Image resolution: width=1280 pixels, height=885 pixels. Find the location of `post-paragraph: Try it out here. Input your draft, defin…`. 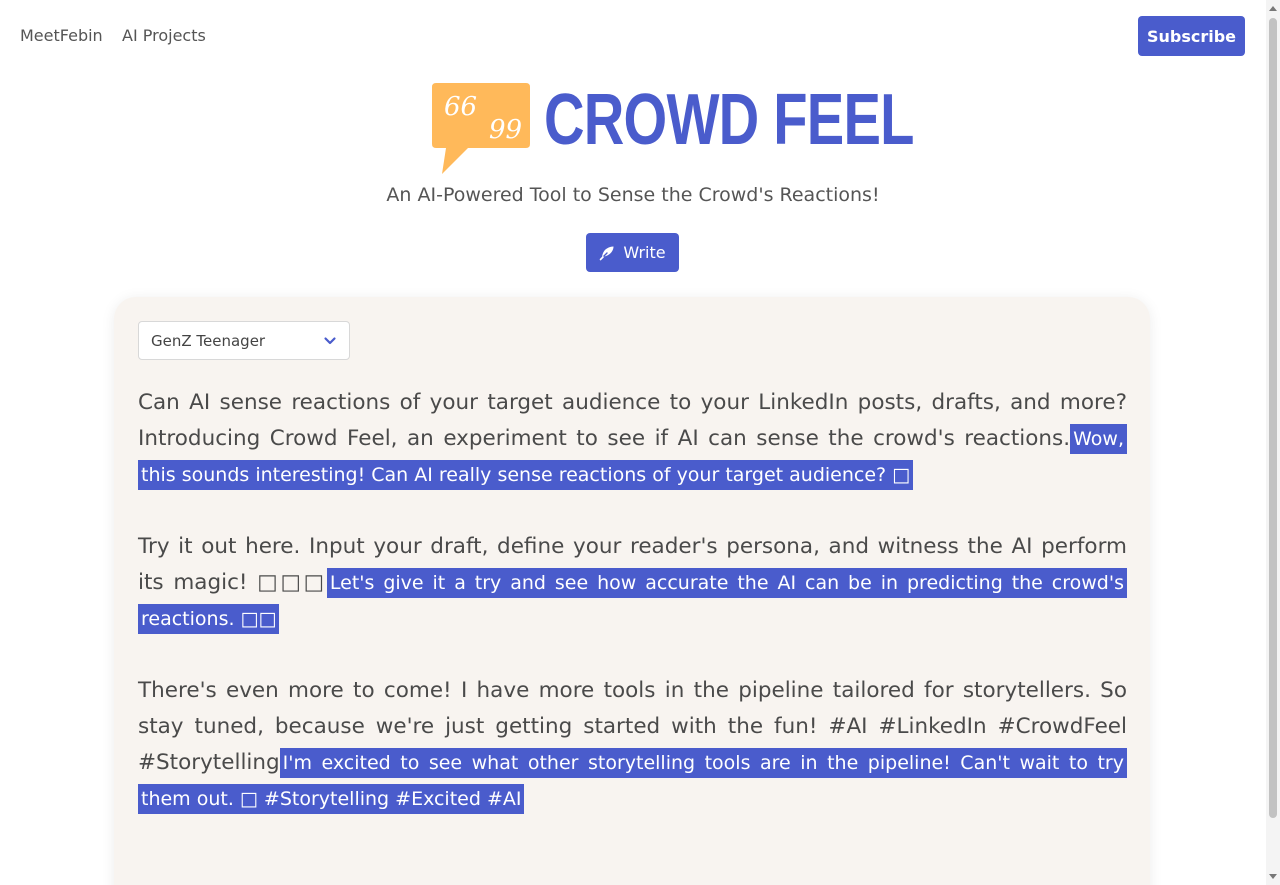

post-paragraph: Try it out here. Input your draft, defin… is located at coordinates (632, 583).